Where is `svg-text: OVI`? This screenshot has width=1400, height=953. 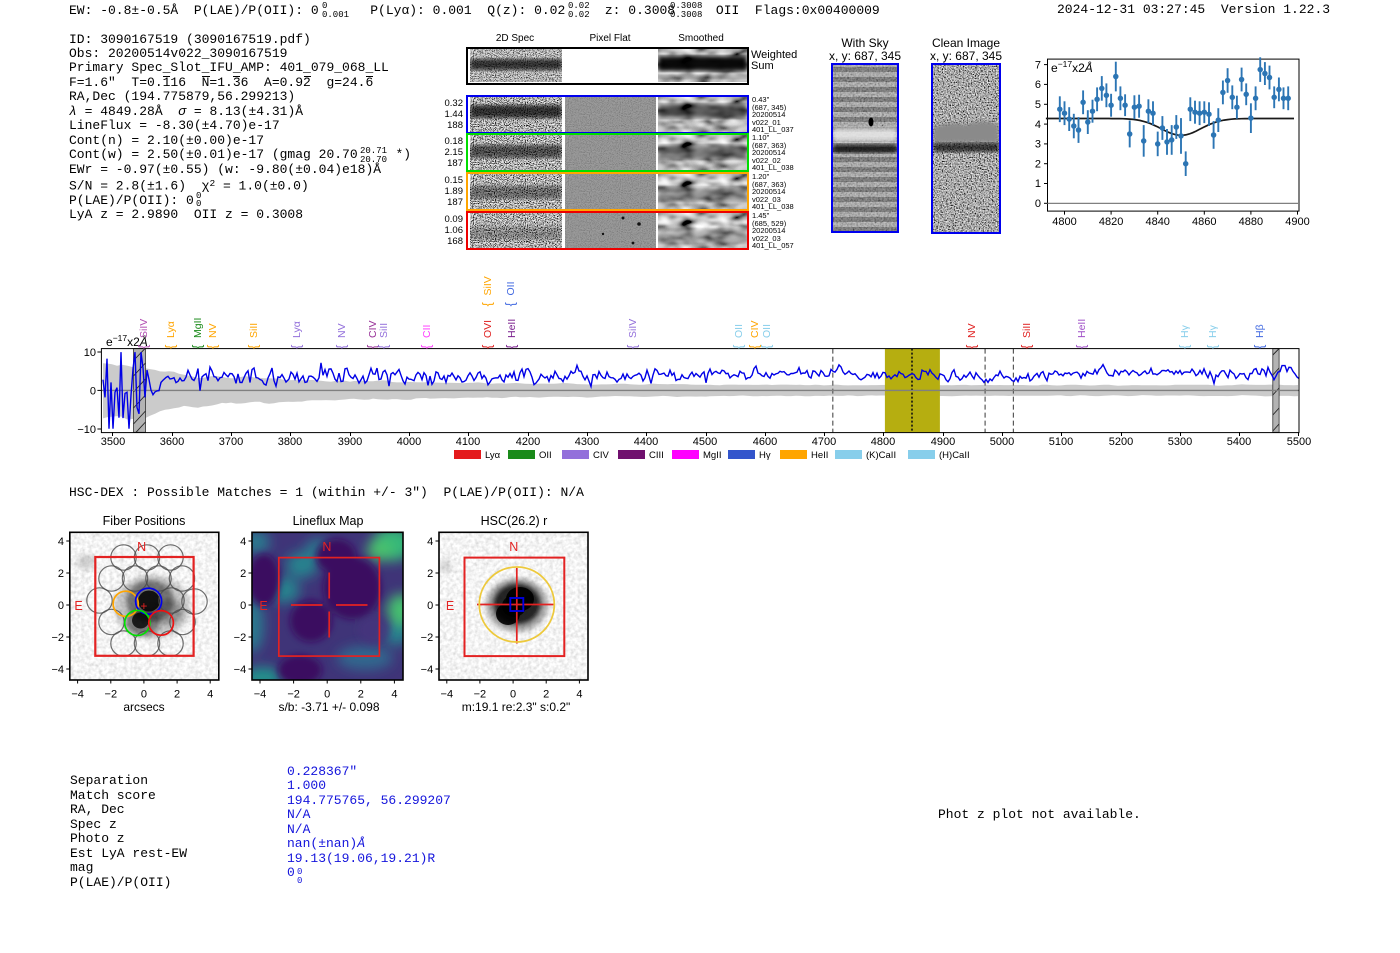 svg-text: OVI is located at coordinates (488, 329).